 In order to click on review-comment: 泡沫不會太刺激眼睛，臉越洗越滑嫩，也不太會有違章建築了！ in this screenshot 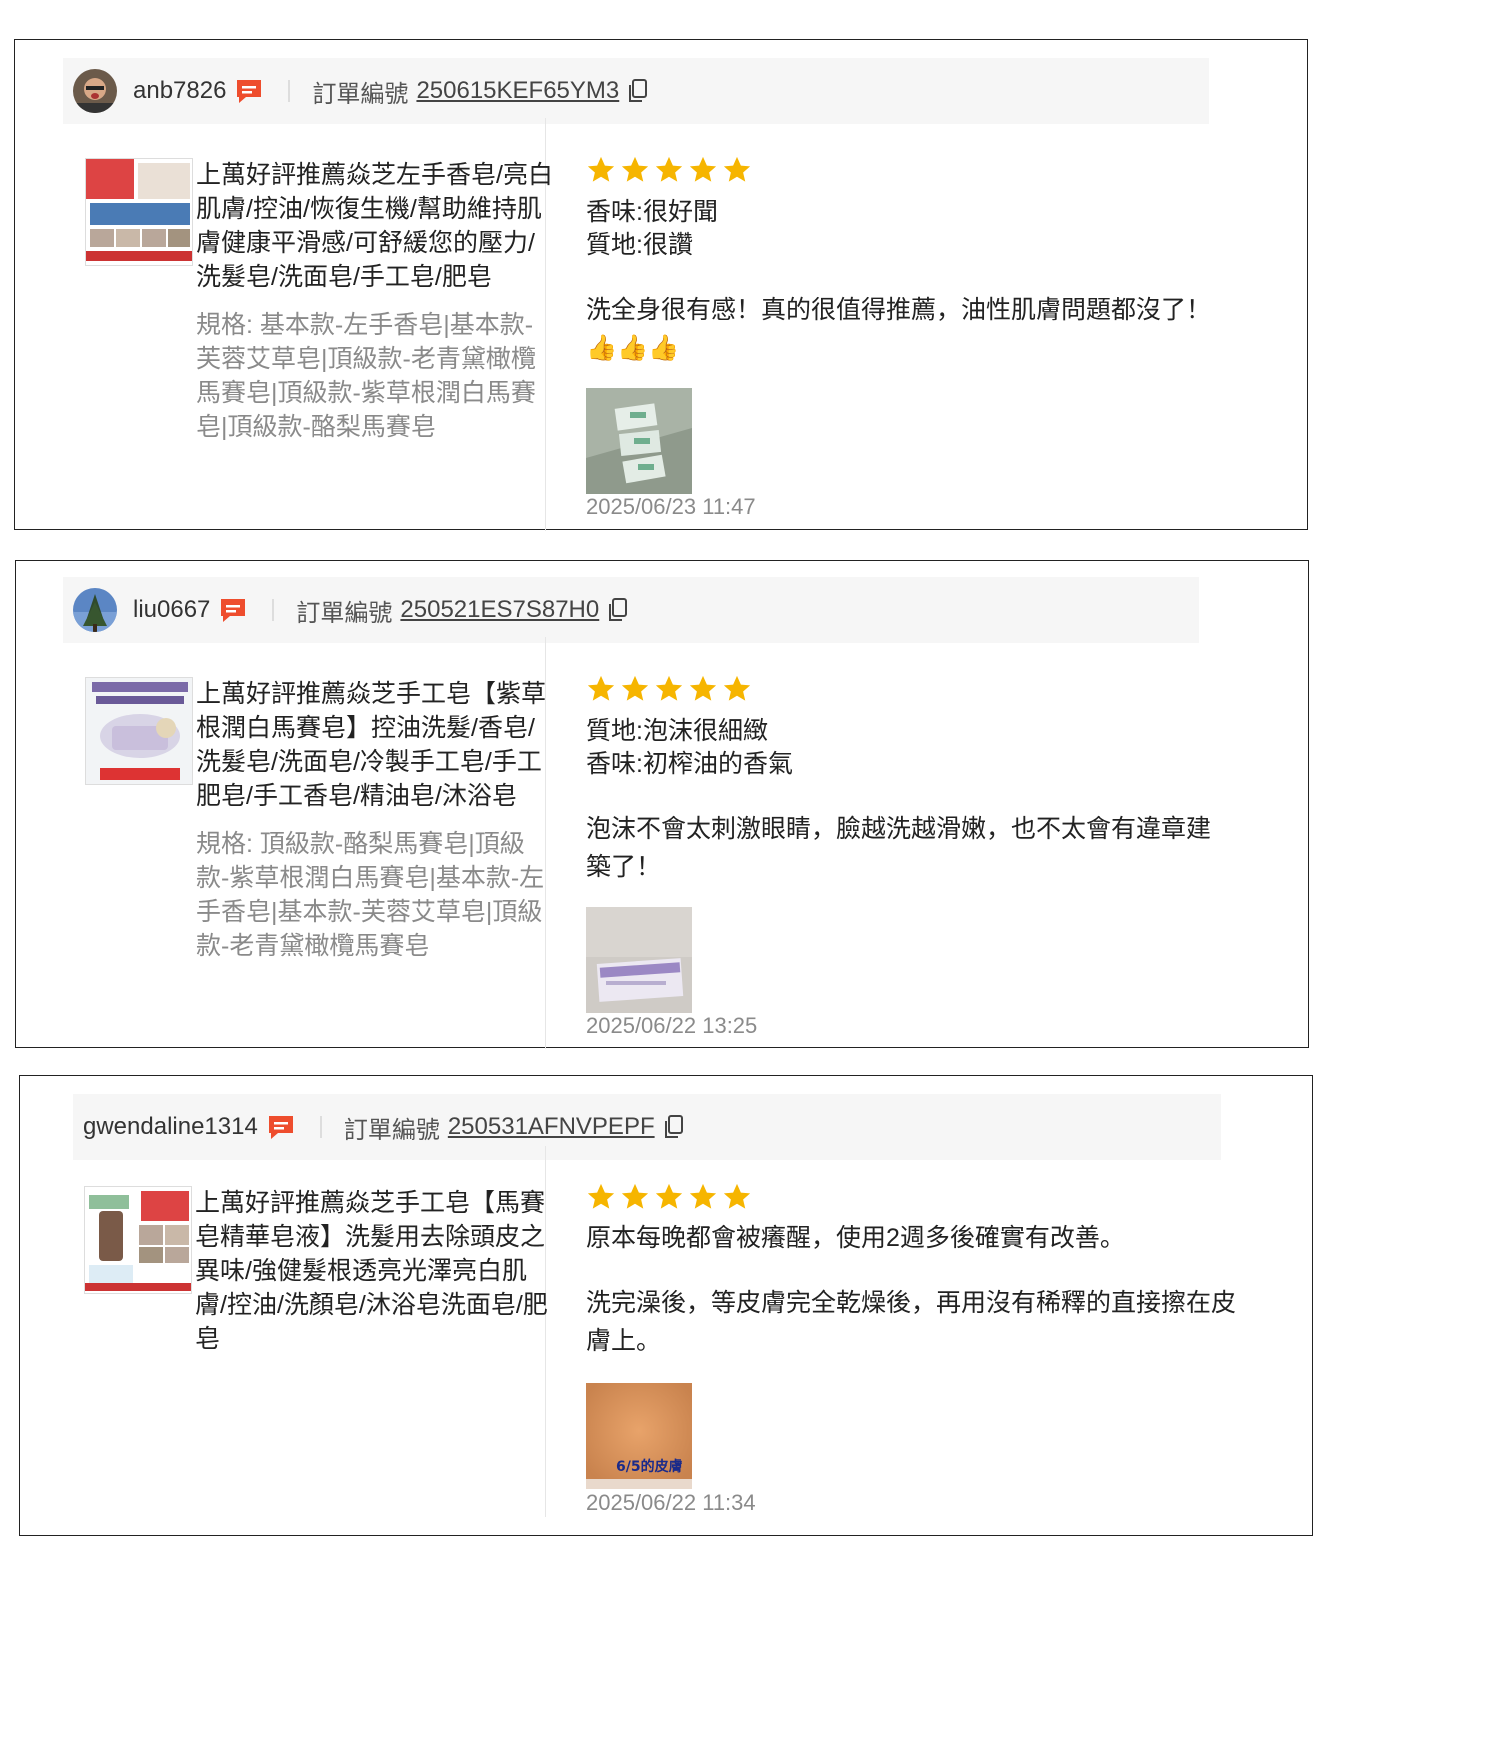, I will do `click(899, 848)`.